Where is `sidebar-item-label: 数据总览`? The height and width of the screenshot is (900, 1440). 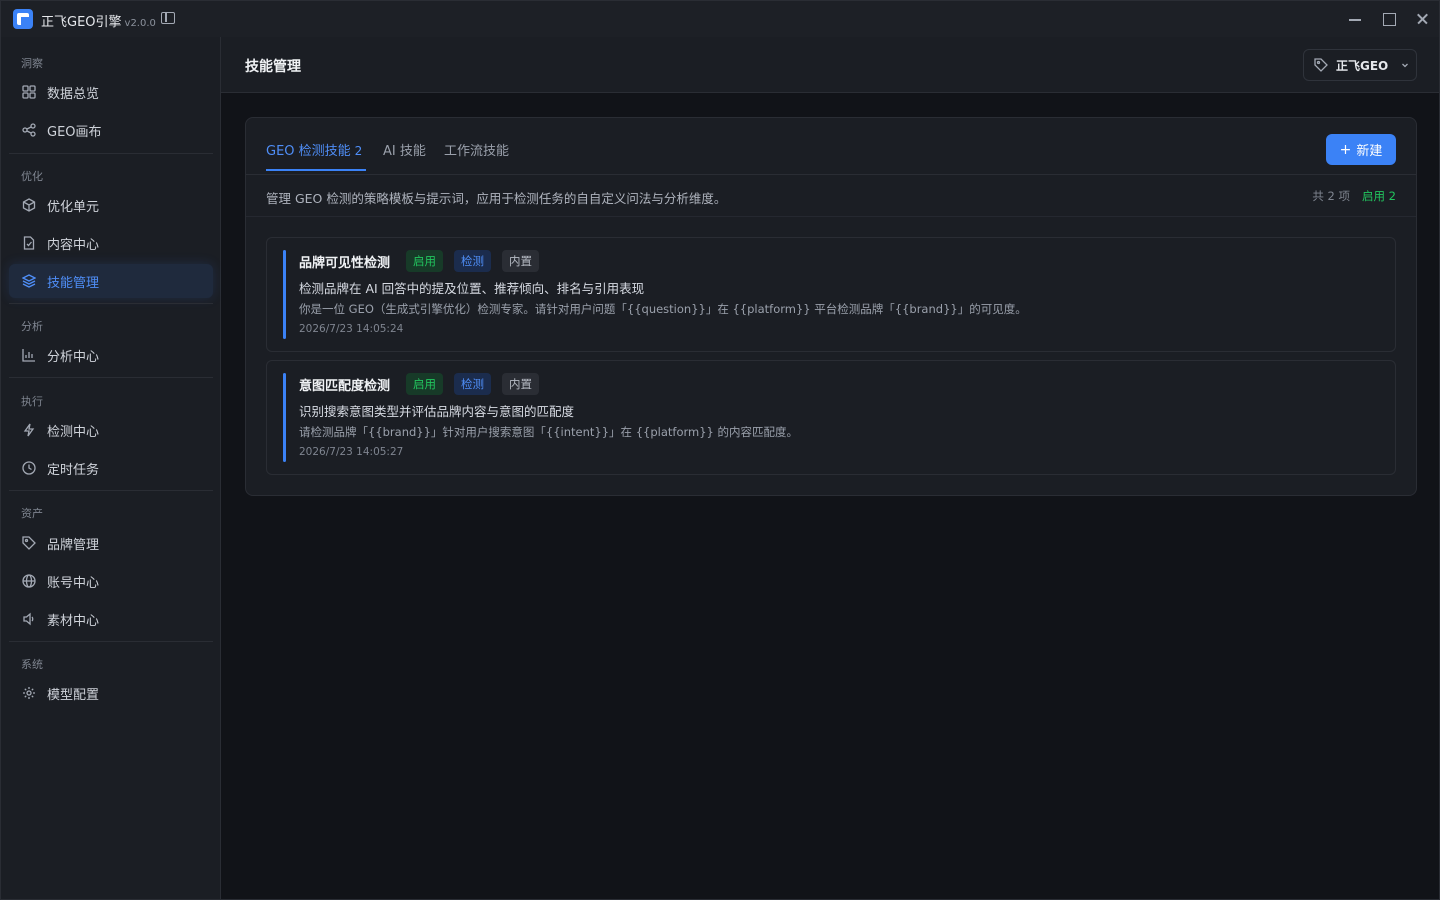
sidebar-item-label: 数据总览 is located at coordinates (73, 94).